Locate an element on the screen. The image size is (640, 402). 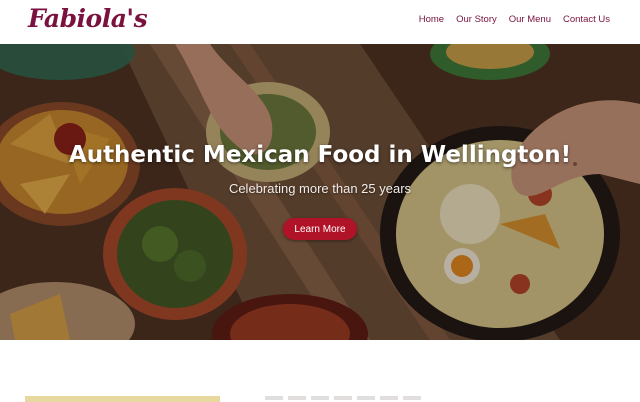
nav-link-our-menu: Our Menu is located at coordinates (530, 19).